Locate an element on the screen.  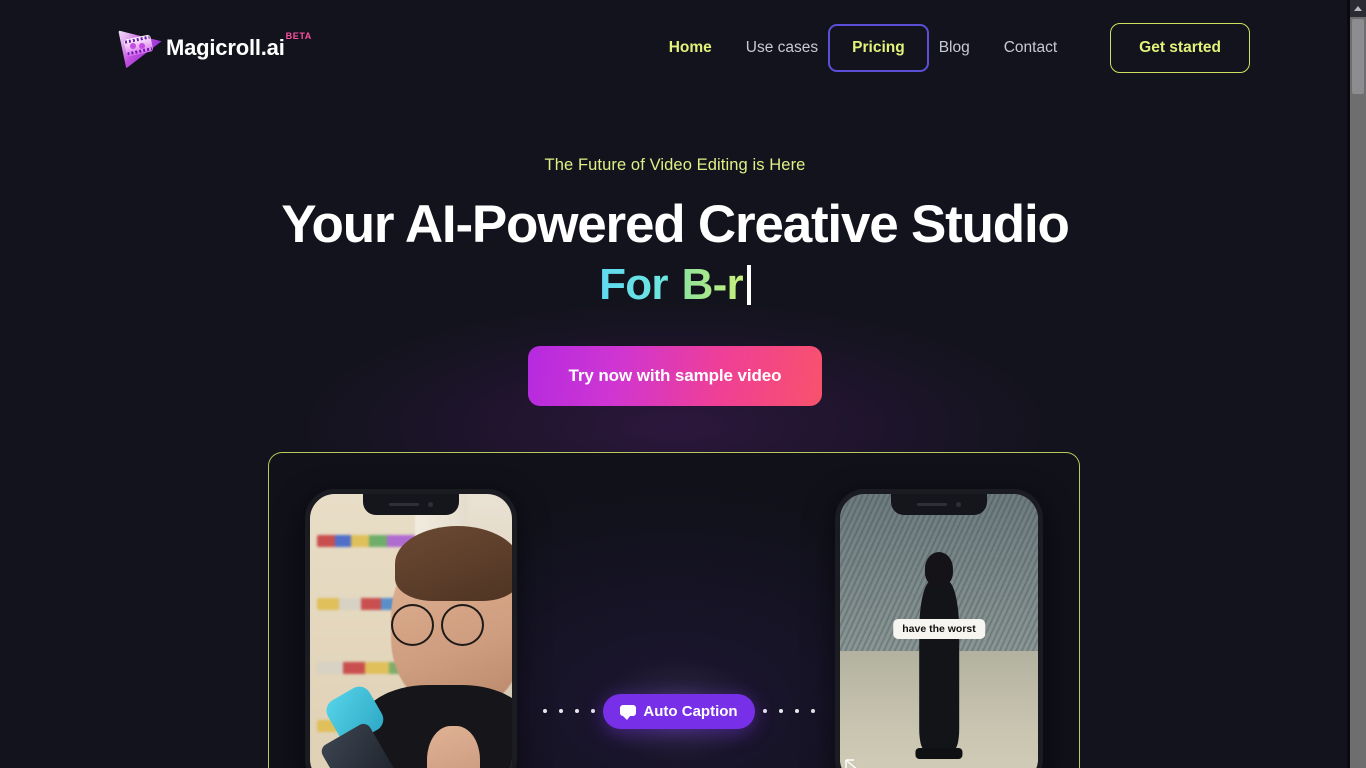
connector-dots-right is located at coordinates (788, 711).